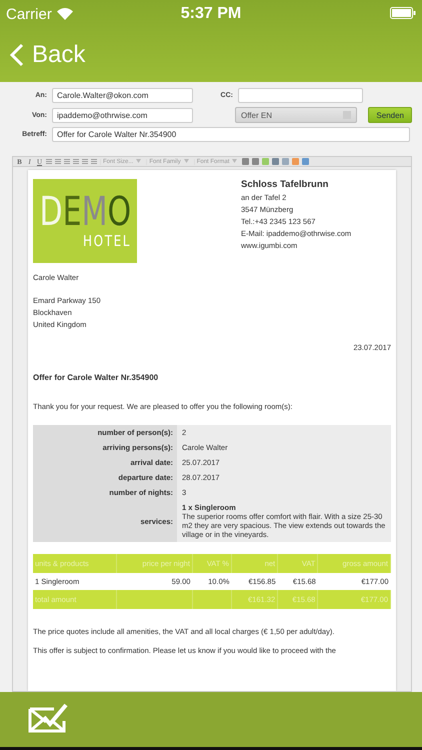  Describe the element at coordinates (122, 95) in the screenshot. I see `to-field: Carole.Walter@okon.com` at that location.